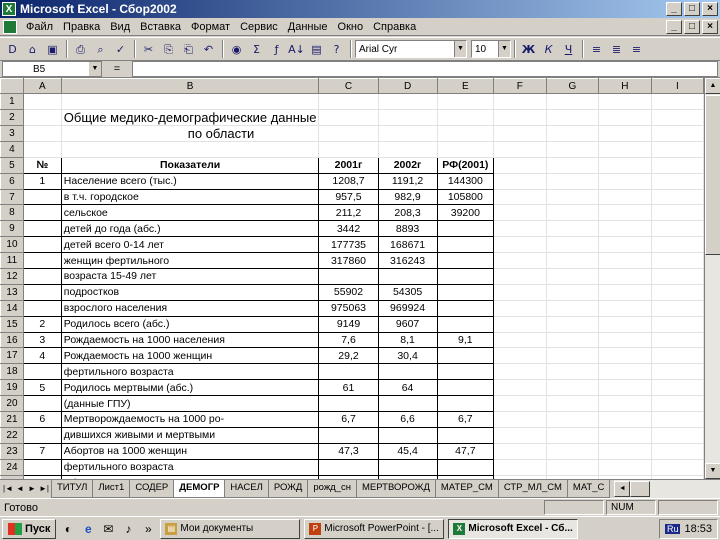 This screenshot has height=540, width=720. I want to click on sheet-tab: НАСЕЛ, so click(246, 489).